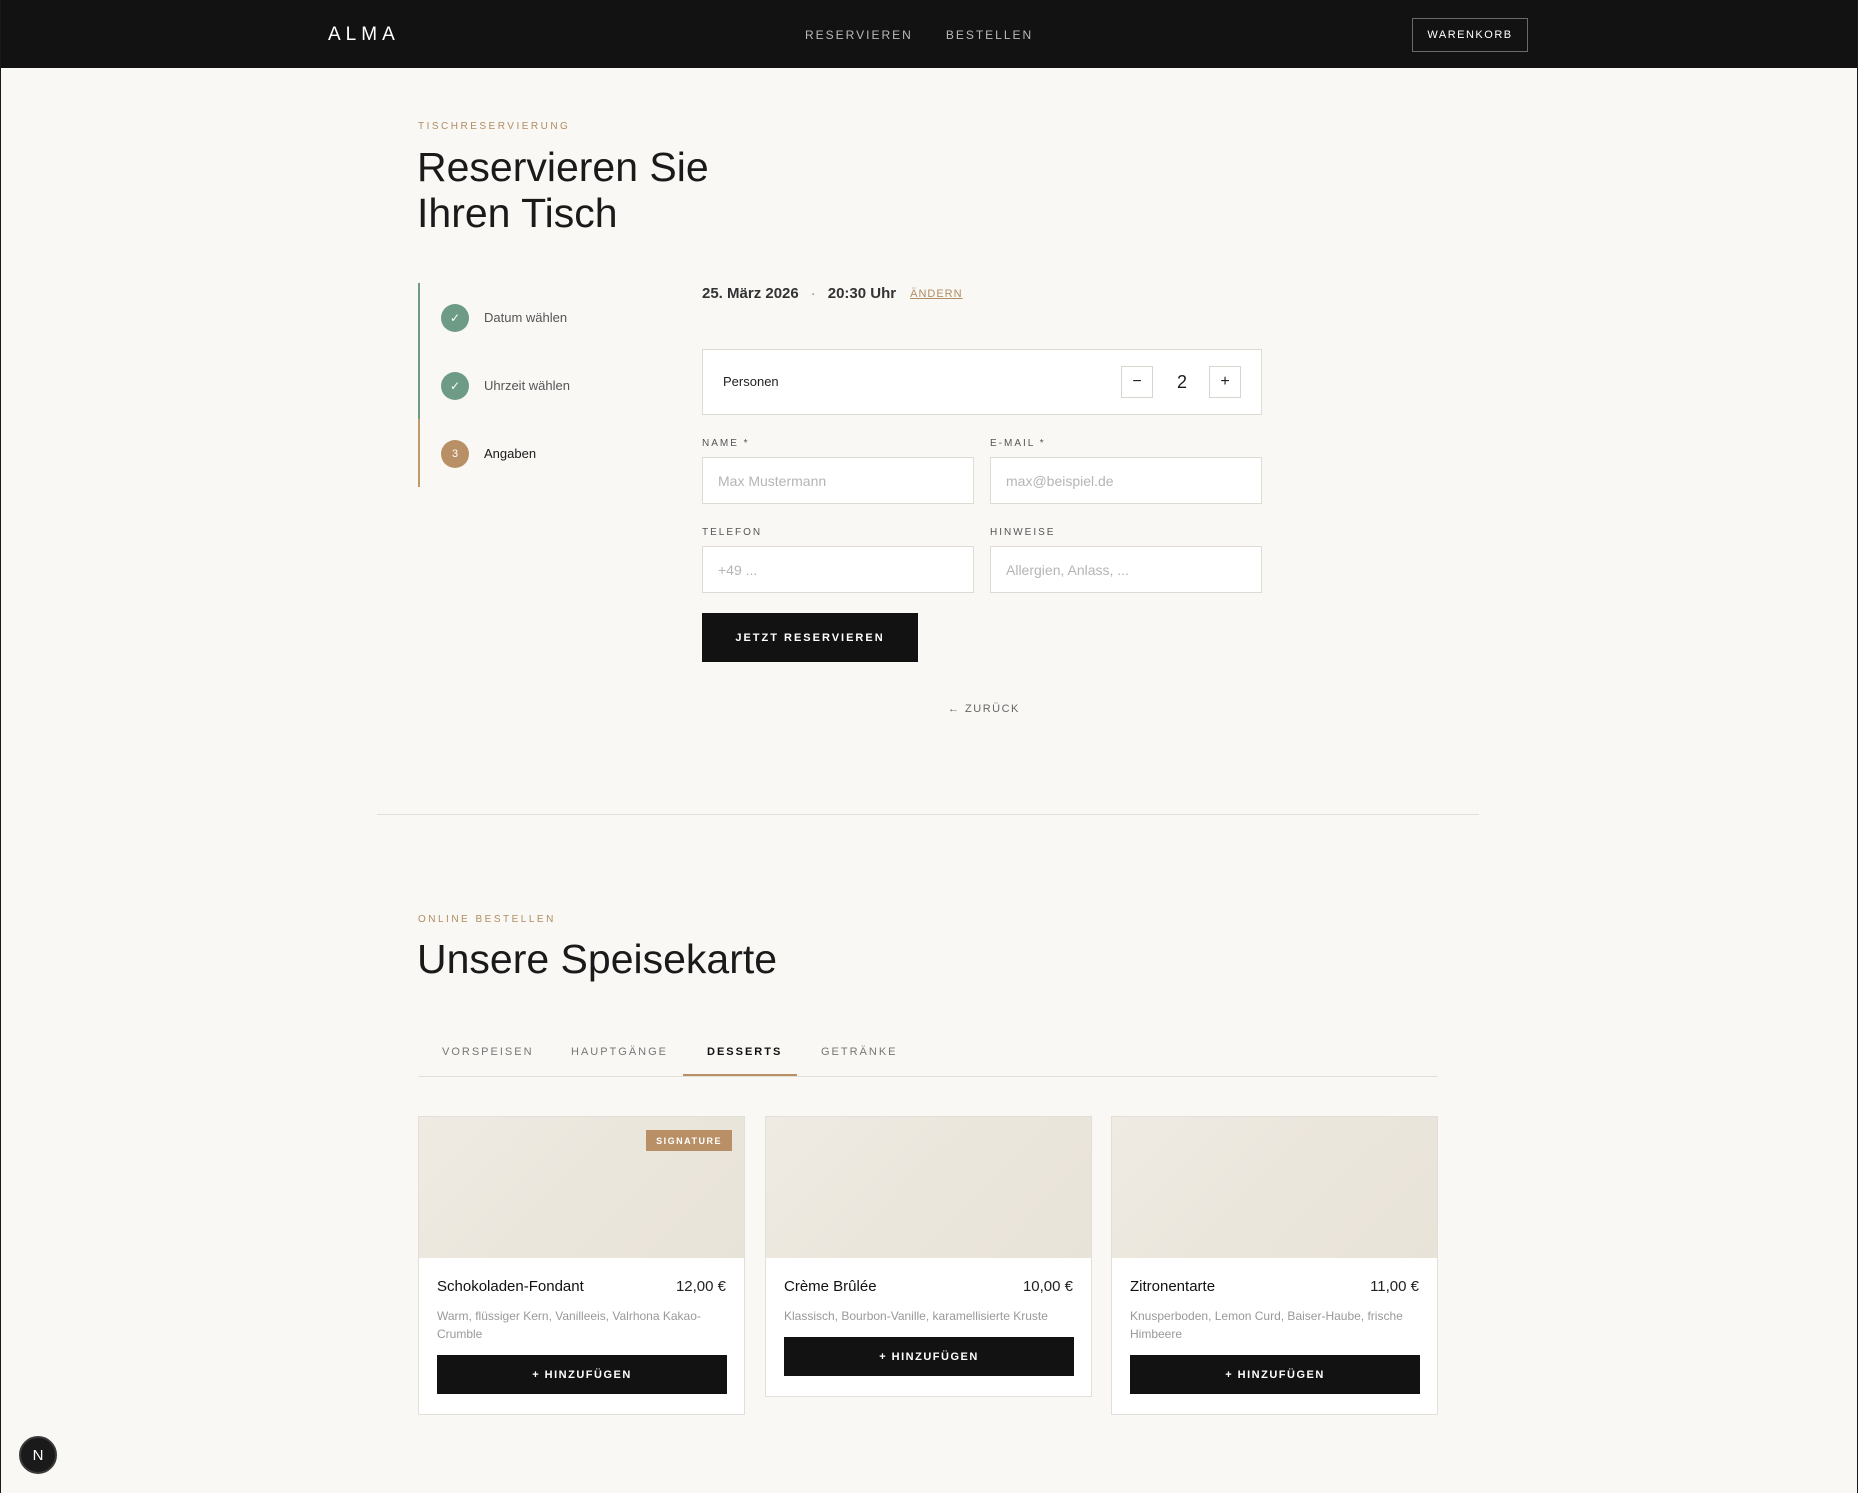 The width and height of the screenshot is (1858, 1493). What do you see at coordinates (1023, 532) in the screenshot?
I see `notes-label: HINWEISE` at bounding box center [1023, 532].